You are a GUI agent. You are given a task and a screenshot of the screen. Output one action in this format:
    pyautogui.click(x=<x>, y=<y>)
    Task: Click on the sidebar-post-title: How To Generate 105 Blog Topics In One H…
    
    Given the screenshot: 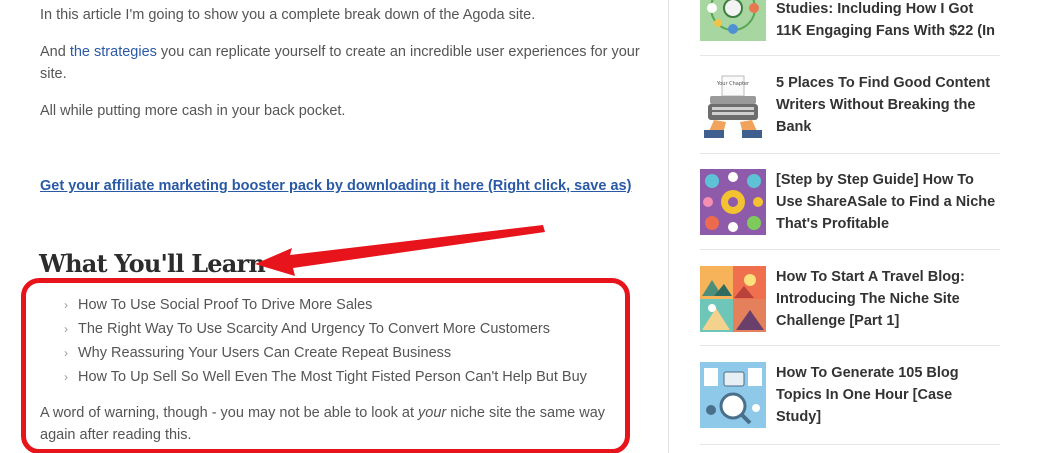 What is the action you would take?
    pyautogui.click(x=888, y=395)
    